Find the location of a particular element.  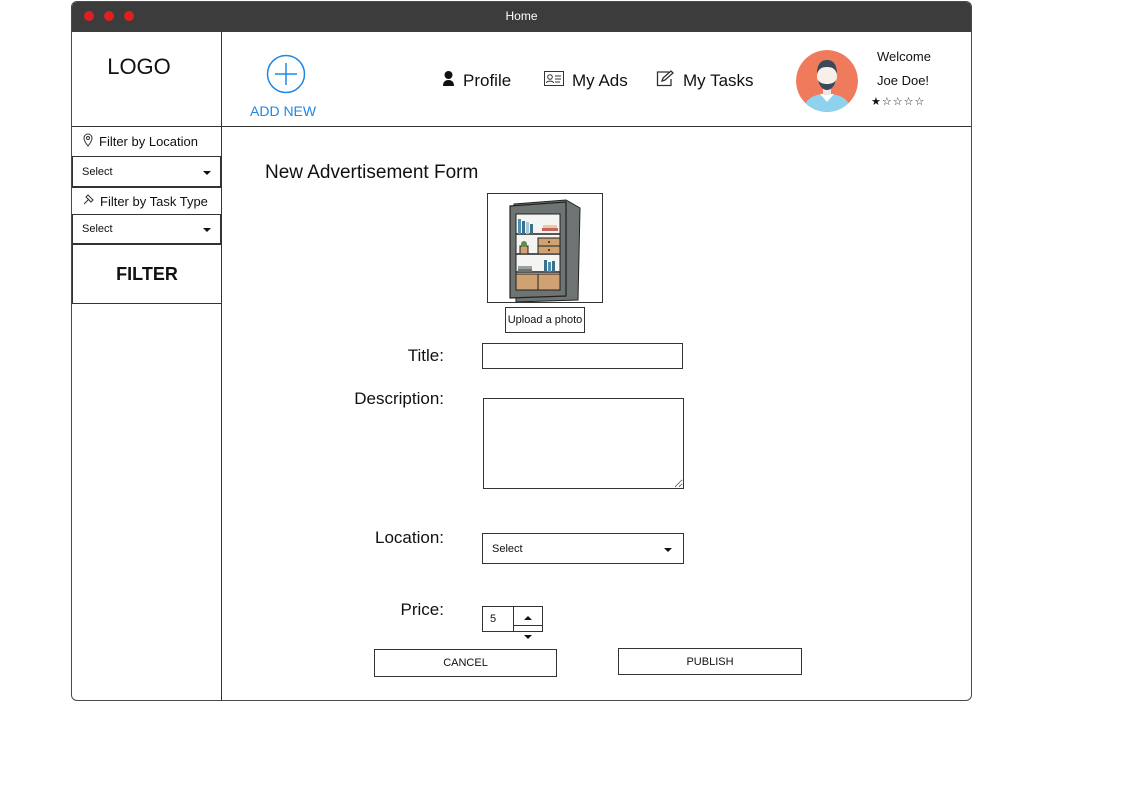

photo-preview is located at coordinates (545, 248).